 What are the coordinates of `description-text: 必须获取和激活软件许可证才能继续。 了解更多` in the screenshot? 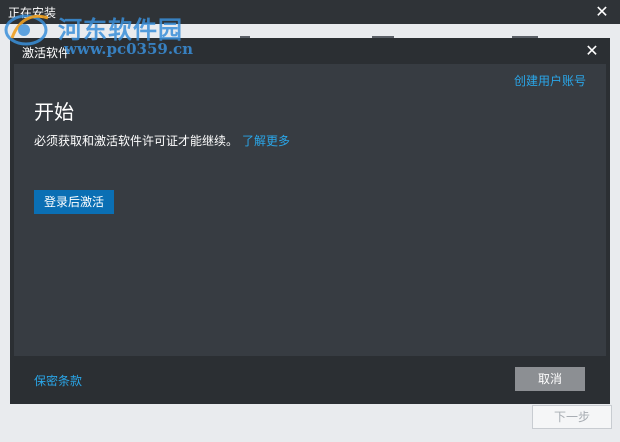 It's located at (162, 140).